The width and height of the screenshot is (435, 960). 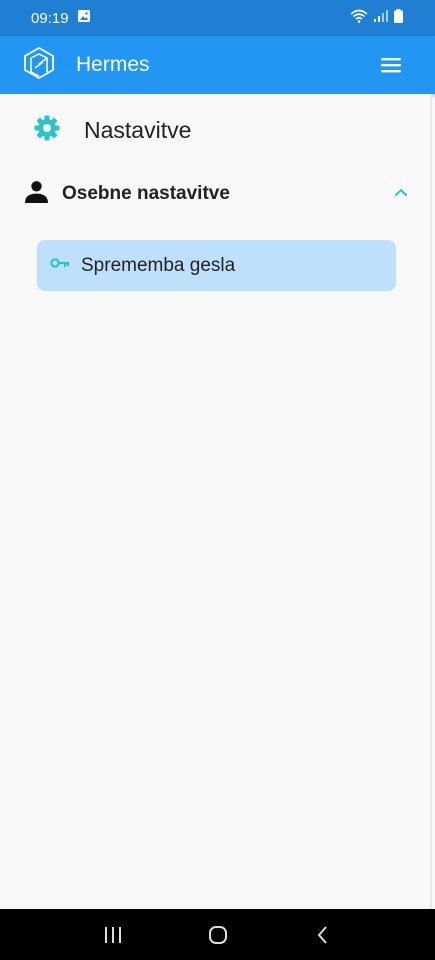 I want to click on recent-apps-icon, so click(x=112, y=934).